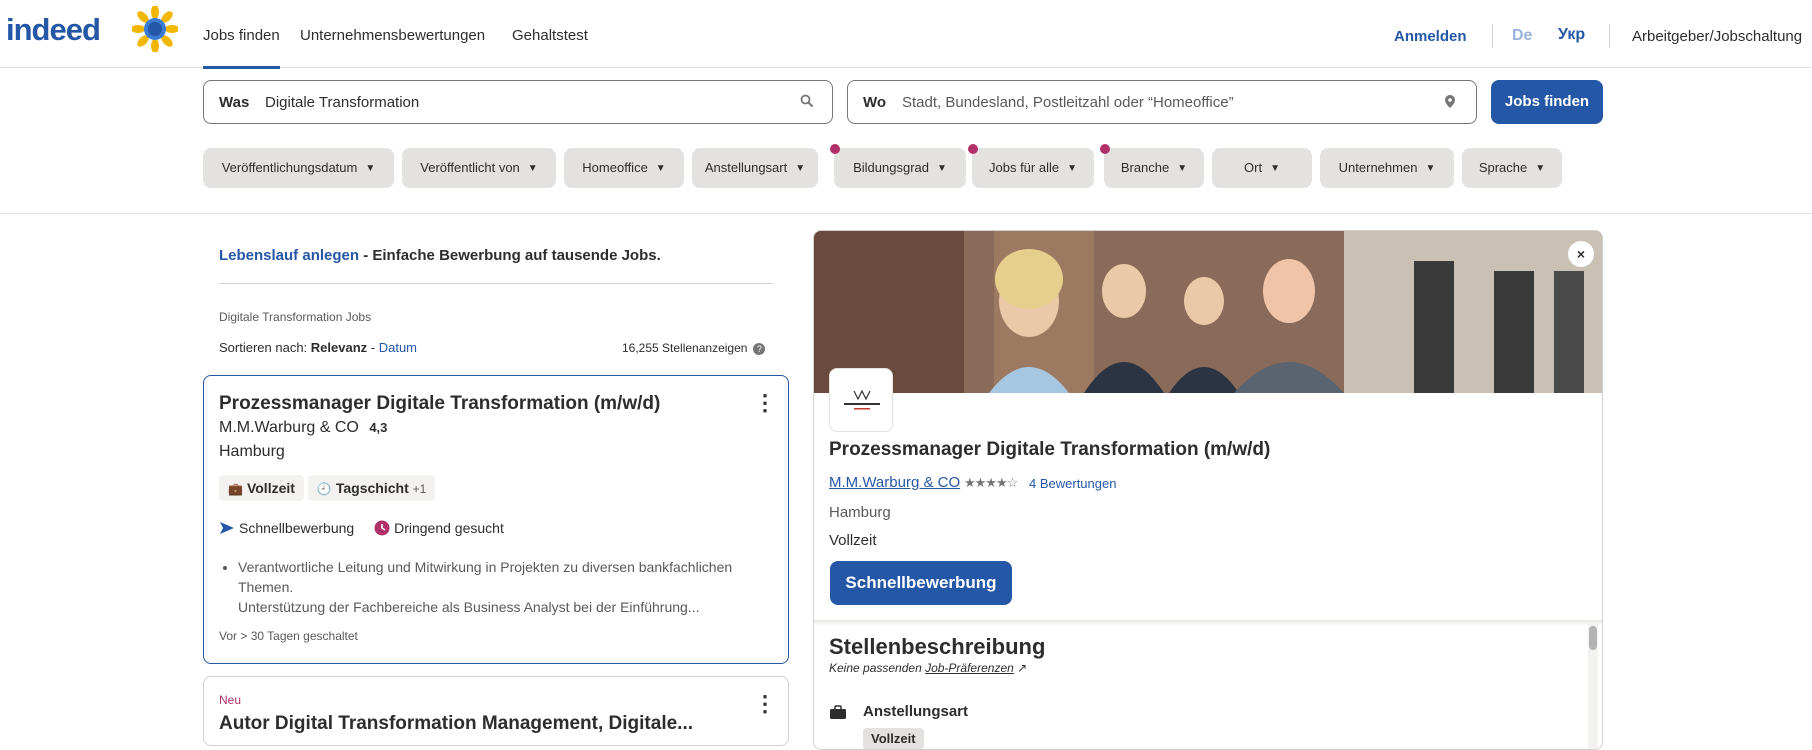 Image resolution: width=1812 pixels, height=750 pixels. I want to click on detail-scrollbar, so click(1593, 686).